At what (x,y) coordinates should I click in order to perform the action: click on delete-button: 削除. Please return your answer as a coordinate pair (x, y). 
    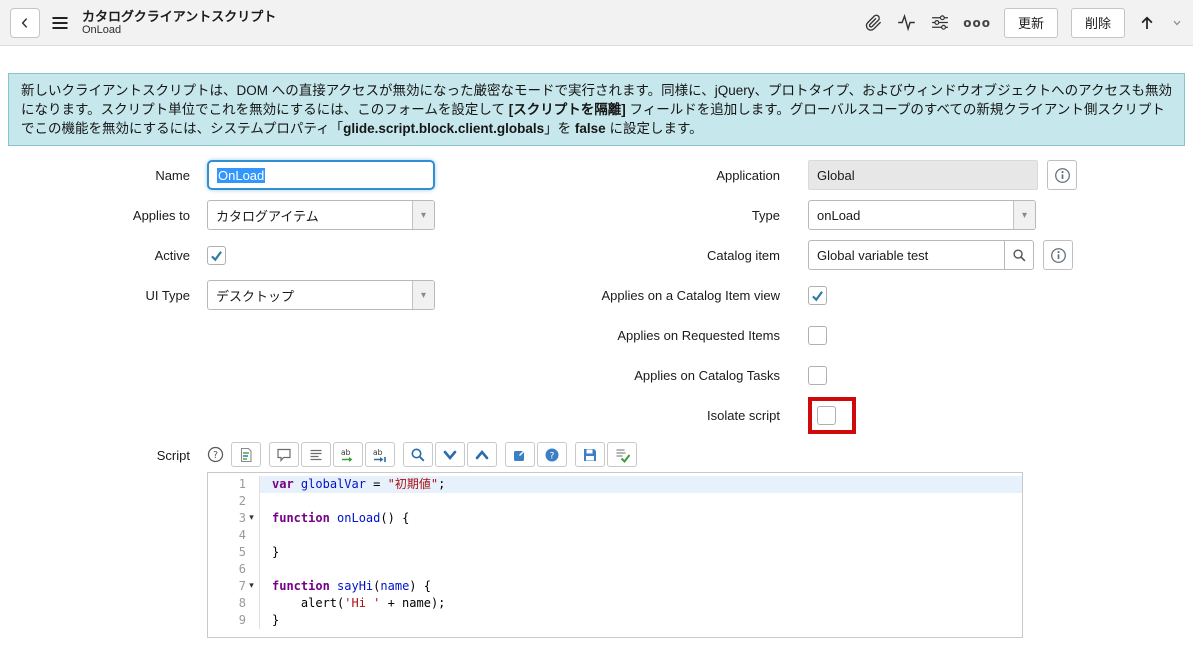
    Looking at the image, I should click on (1097, 22).